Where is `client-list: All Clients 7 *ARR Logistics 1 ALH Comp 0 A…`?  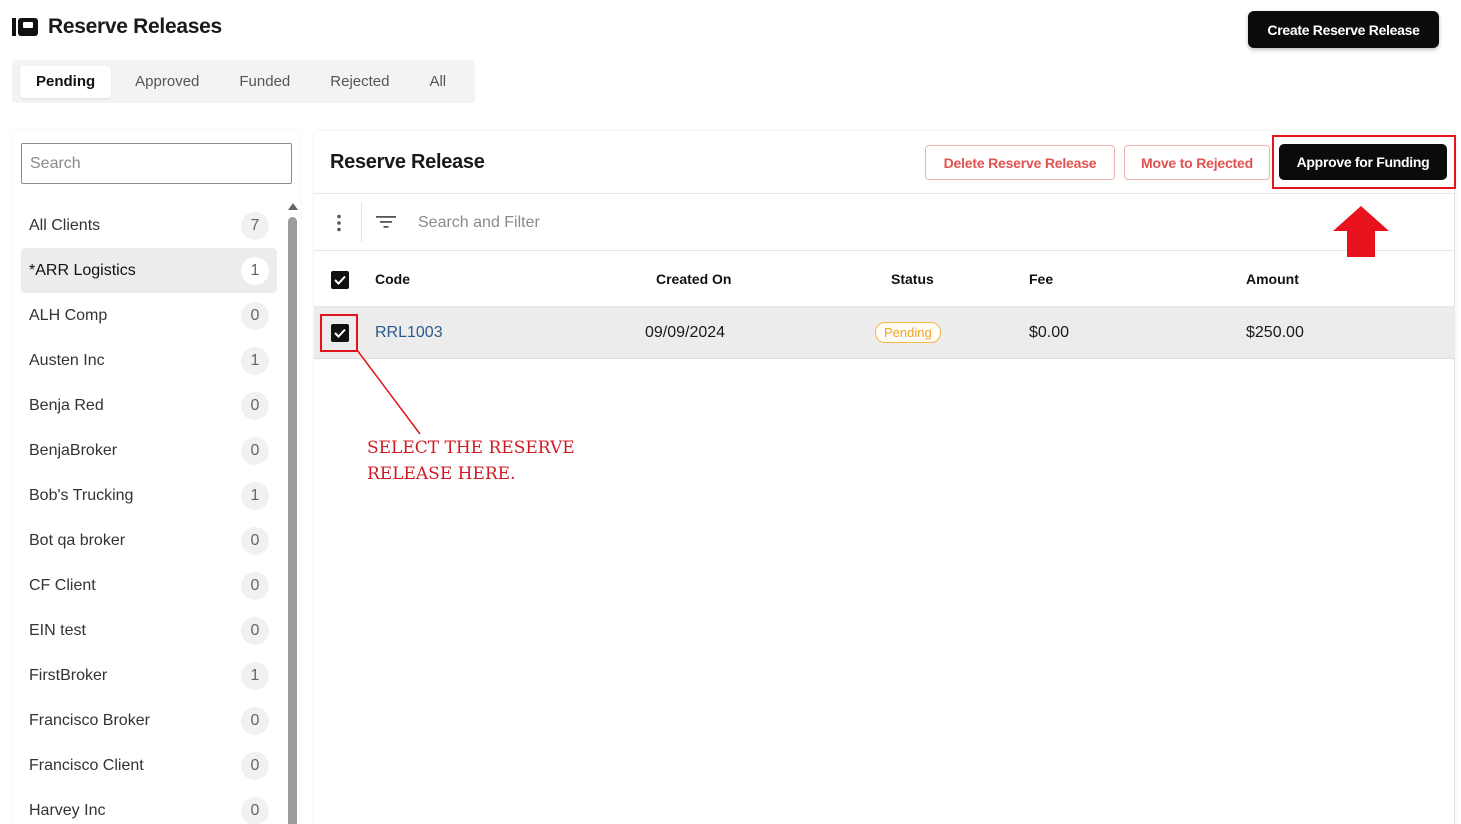 client-list: All Clients 7 *ARR Logistics 1 ALH Comp 0 A… is located at coordinates (149, 513).